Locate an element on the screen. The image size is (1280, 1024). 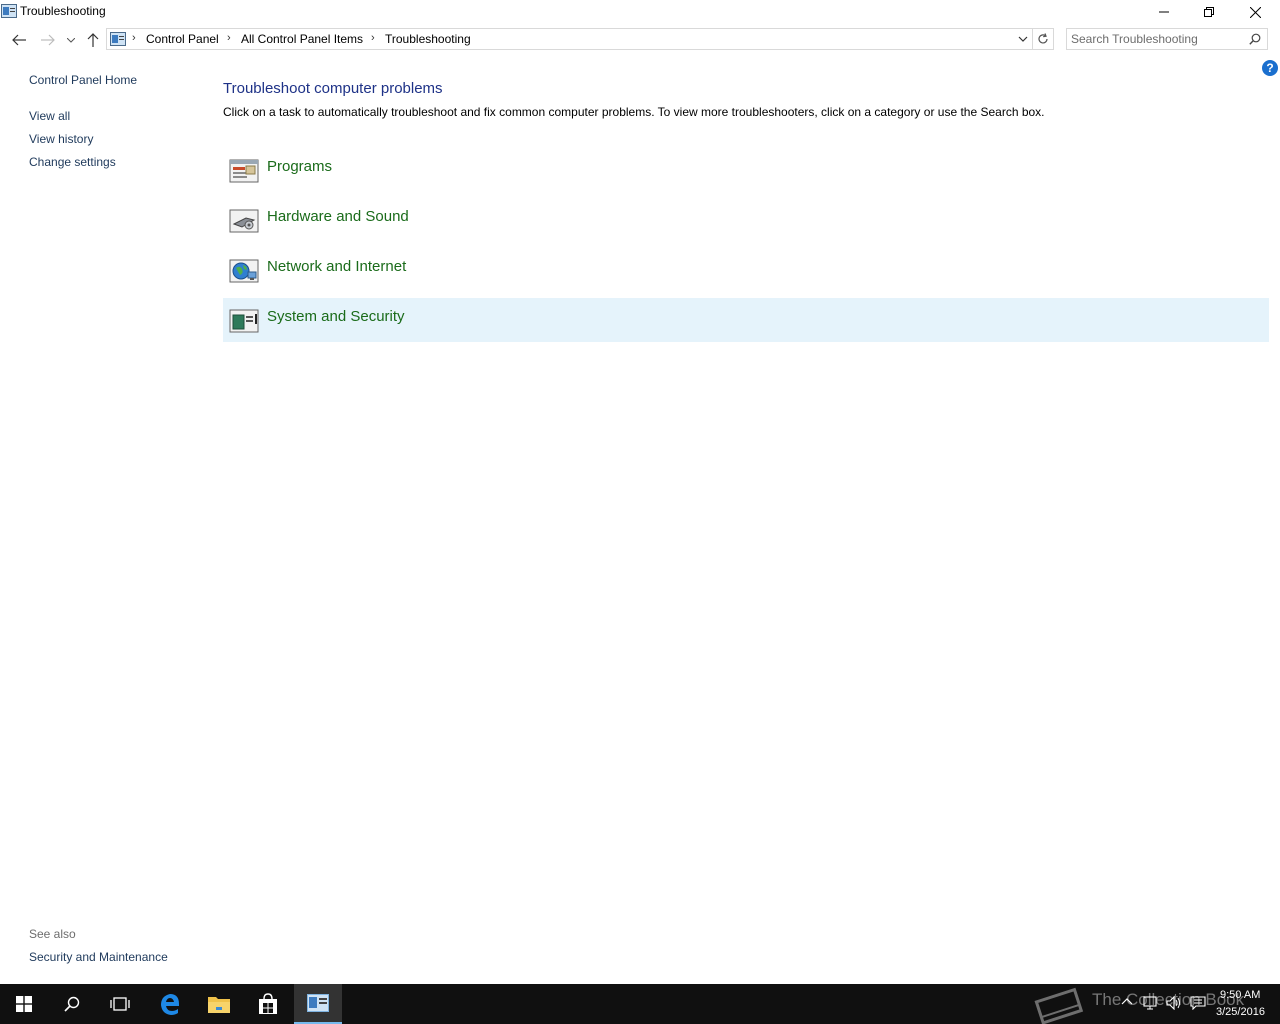
minimize-button is located at coordinates (1164, 12).